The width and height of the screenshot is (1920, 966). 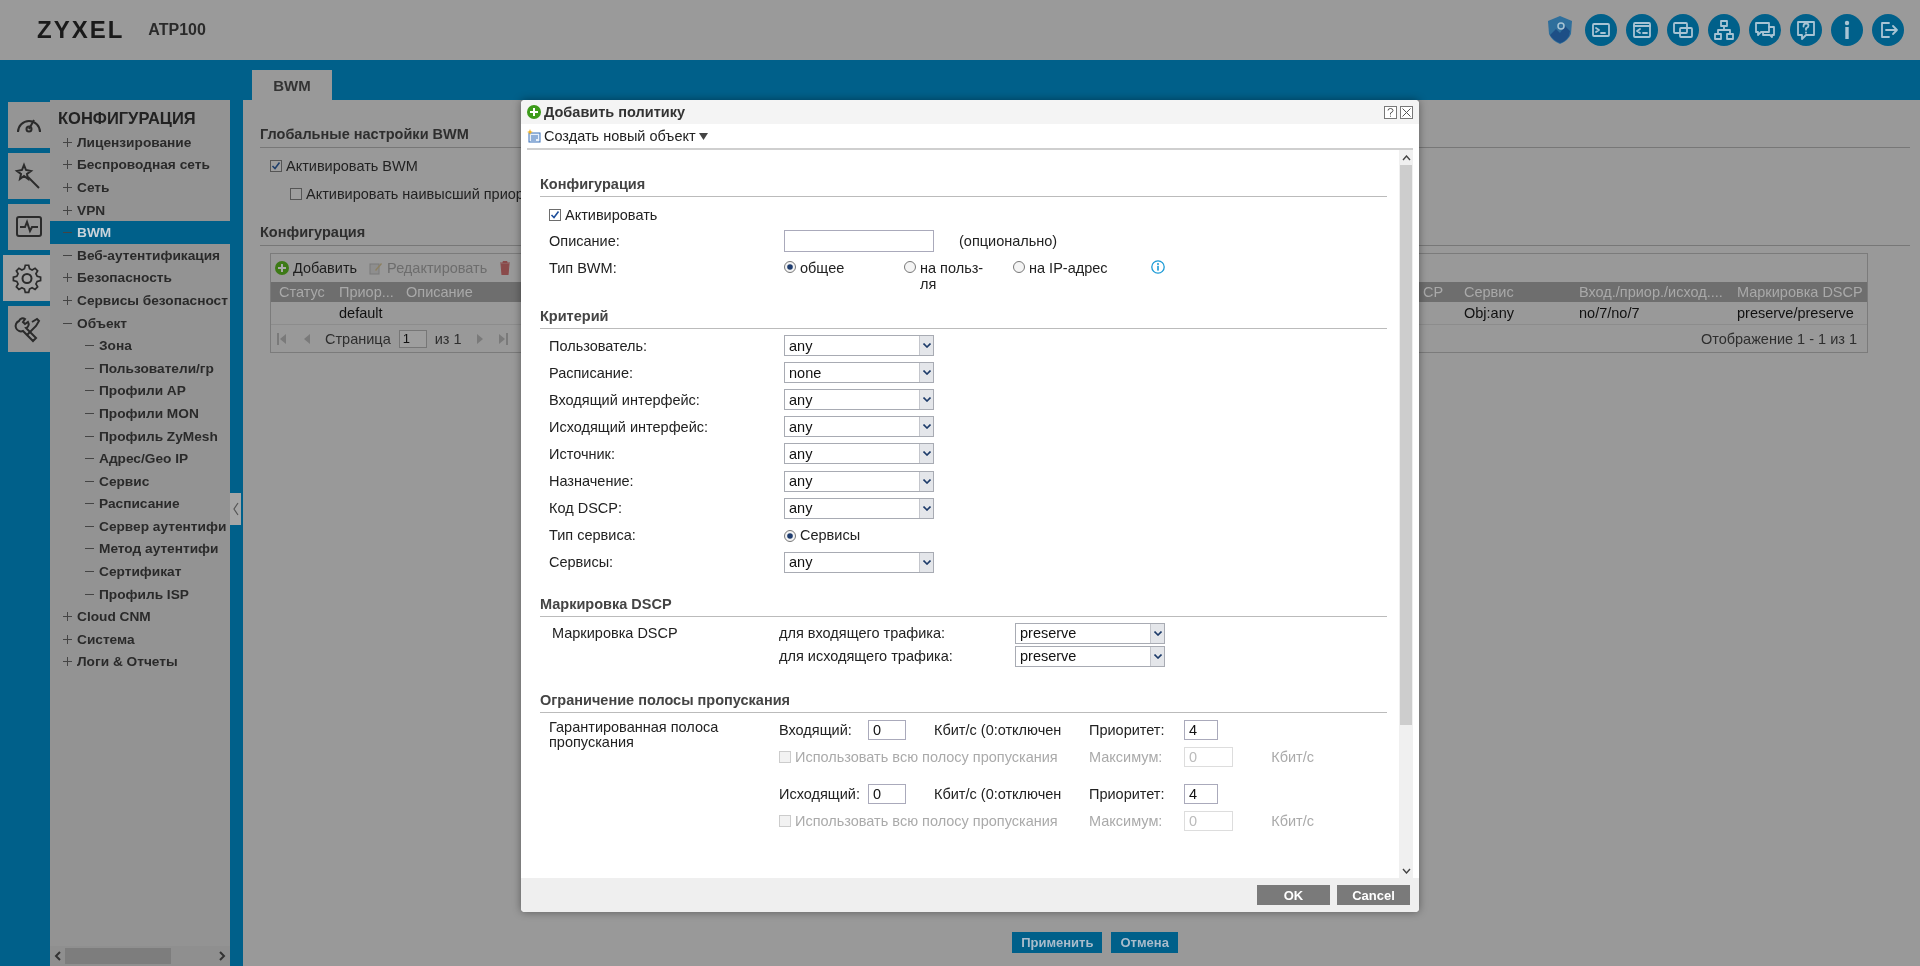 I want to click on menu-item: Объект, so click(x=140, y=323).